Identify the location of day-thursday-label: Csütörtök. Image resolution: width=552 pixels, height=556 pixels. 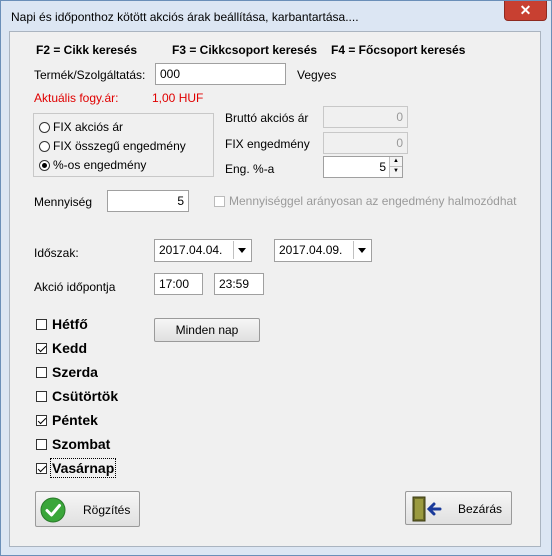
(85, 396).